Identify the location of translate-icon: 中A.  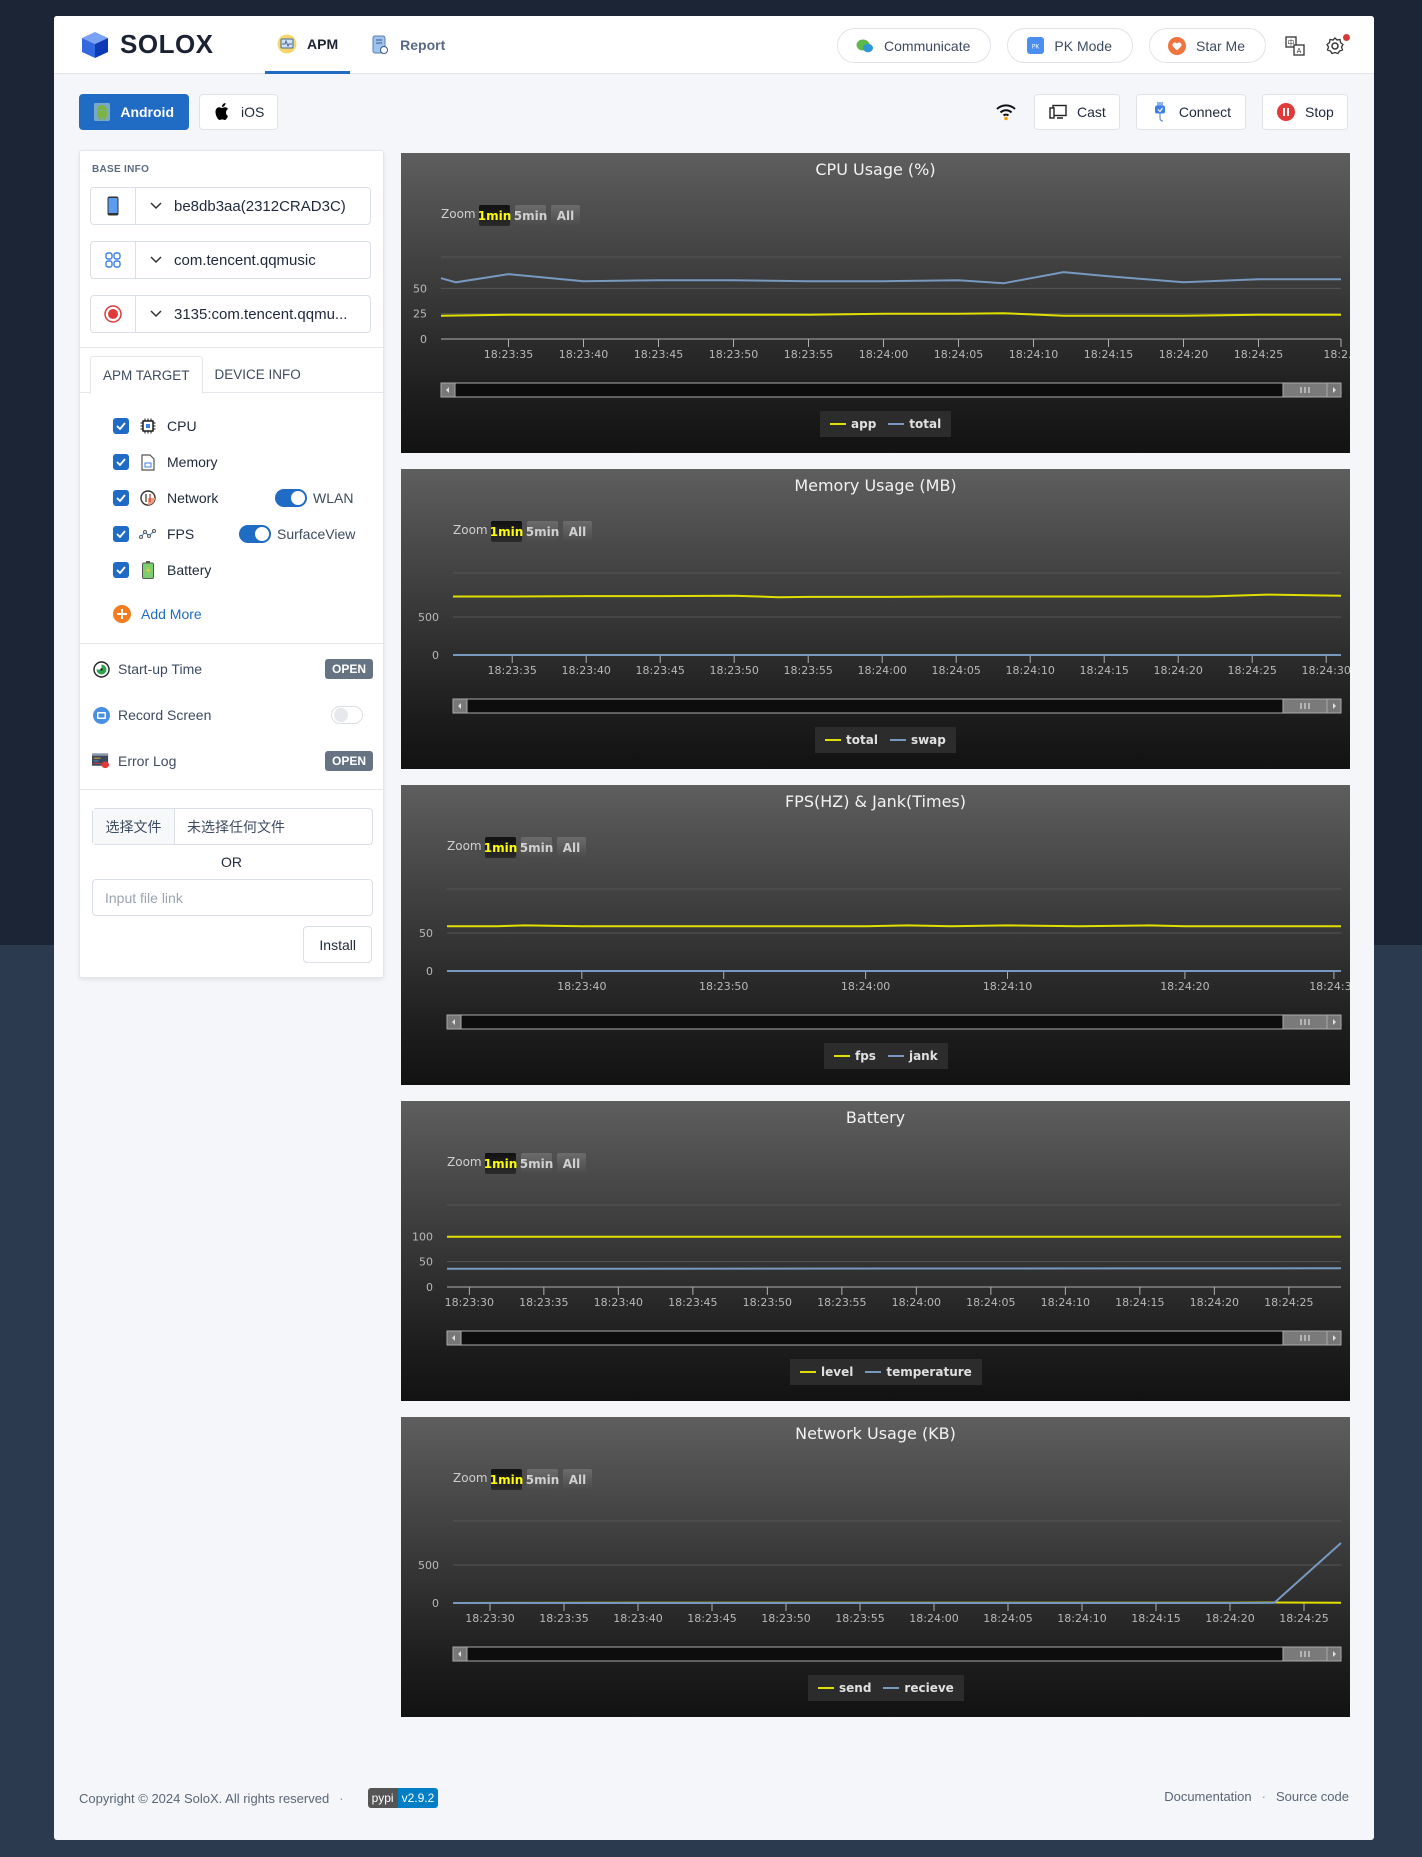
(1295, 46).